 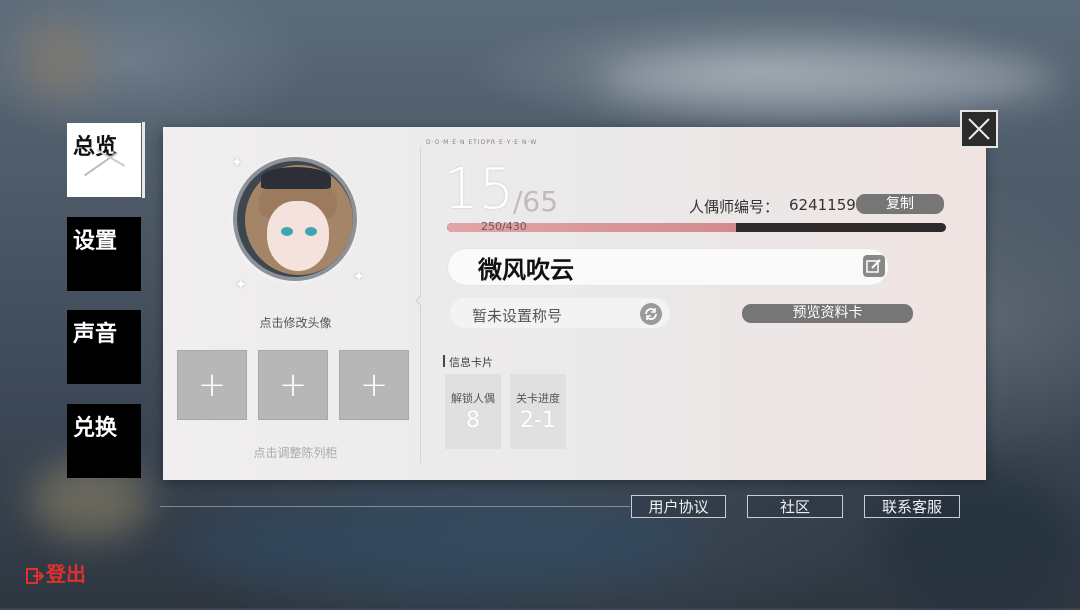 I want to click on showcase-slot-3: +, so click(x=374, y=385).